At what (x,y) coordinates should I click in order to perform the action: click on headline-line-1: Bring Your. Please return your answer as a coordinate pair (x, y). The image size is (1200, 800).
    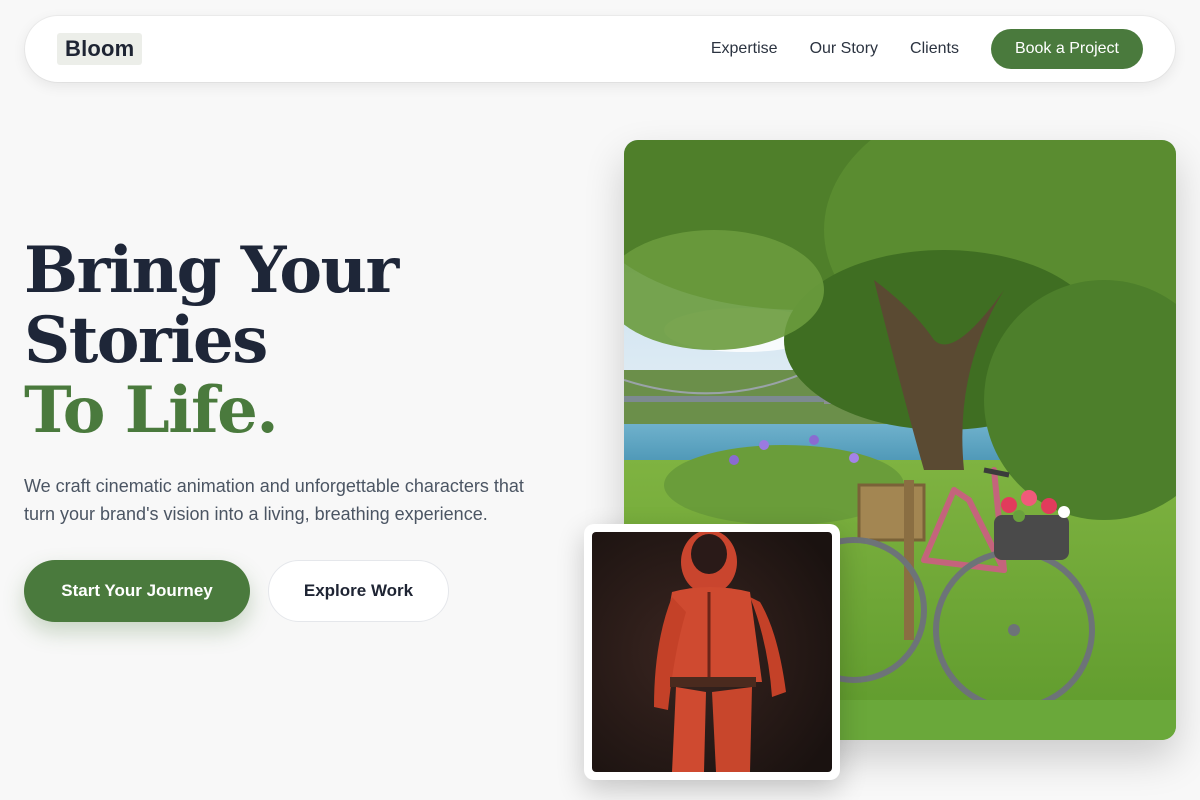
    Looking at the image, I should click on (211, 270).